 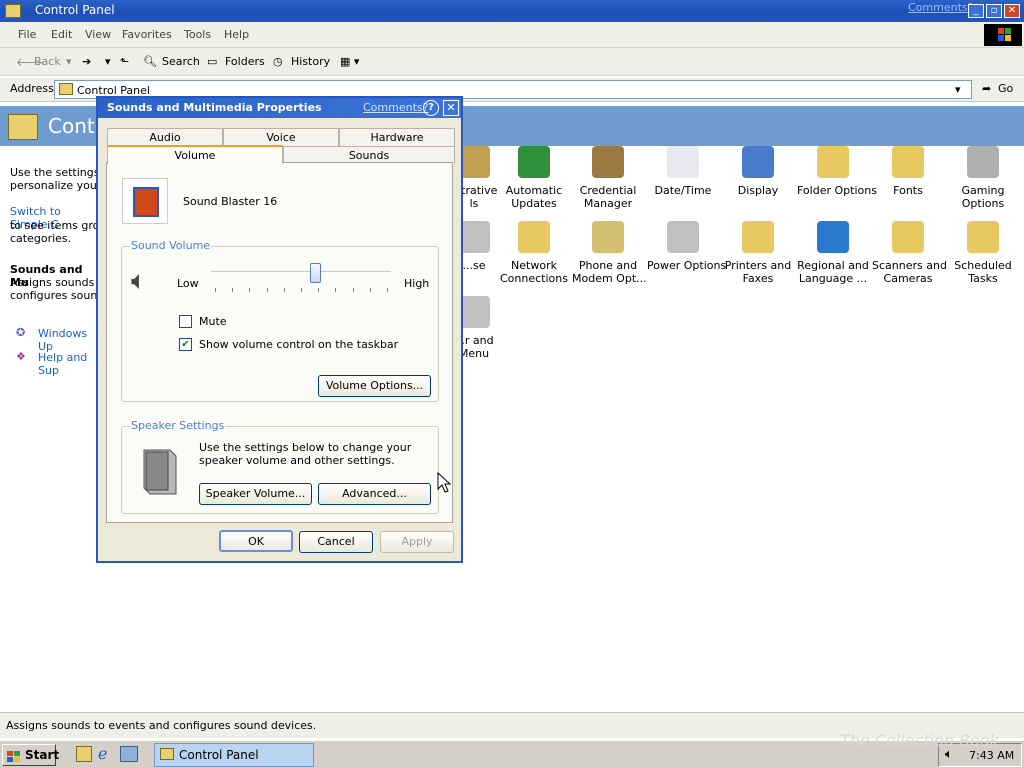 What do you see at coordinates (983, 272) in the screenshot?
I see `control-panel-item-label: Scheduled Tasks` at bounding box center [983, 272].